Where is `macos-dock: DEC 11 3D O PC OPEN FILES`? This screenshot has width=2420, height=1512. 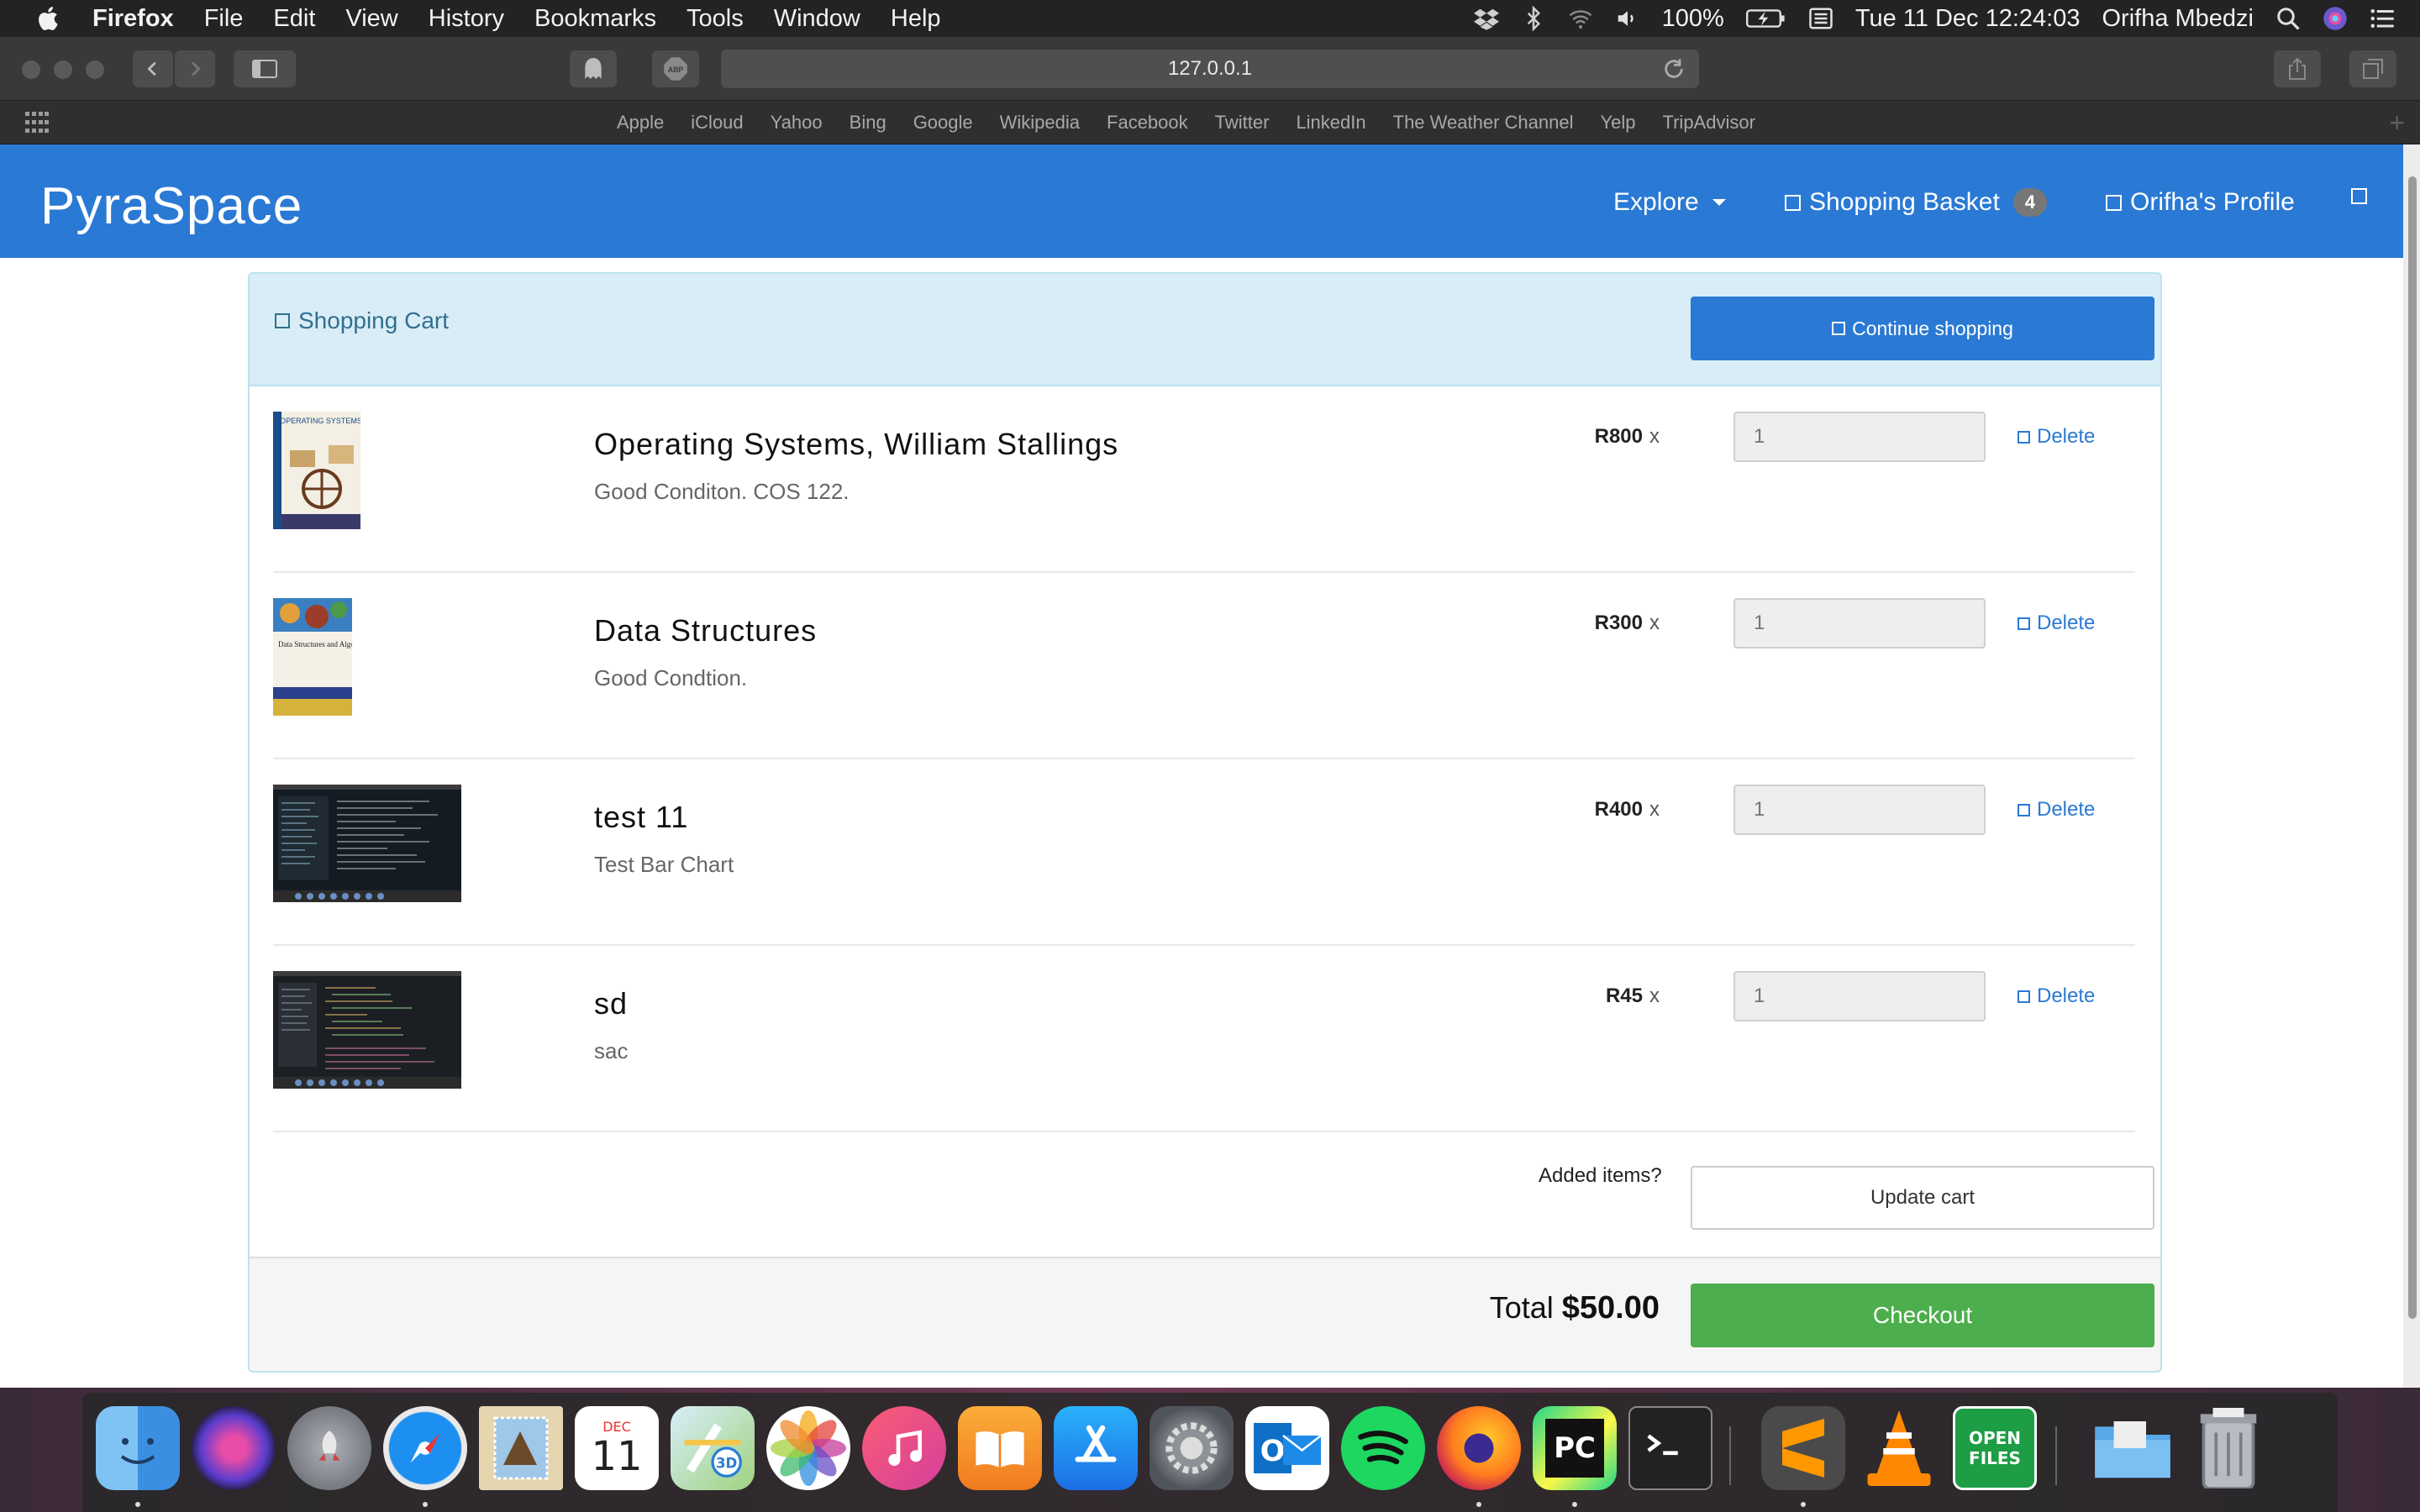 macos-dock: DEC 11 3D O PC OPEN FILES is located at coordinates (1210, 1452).